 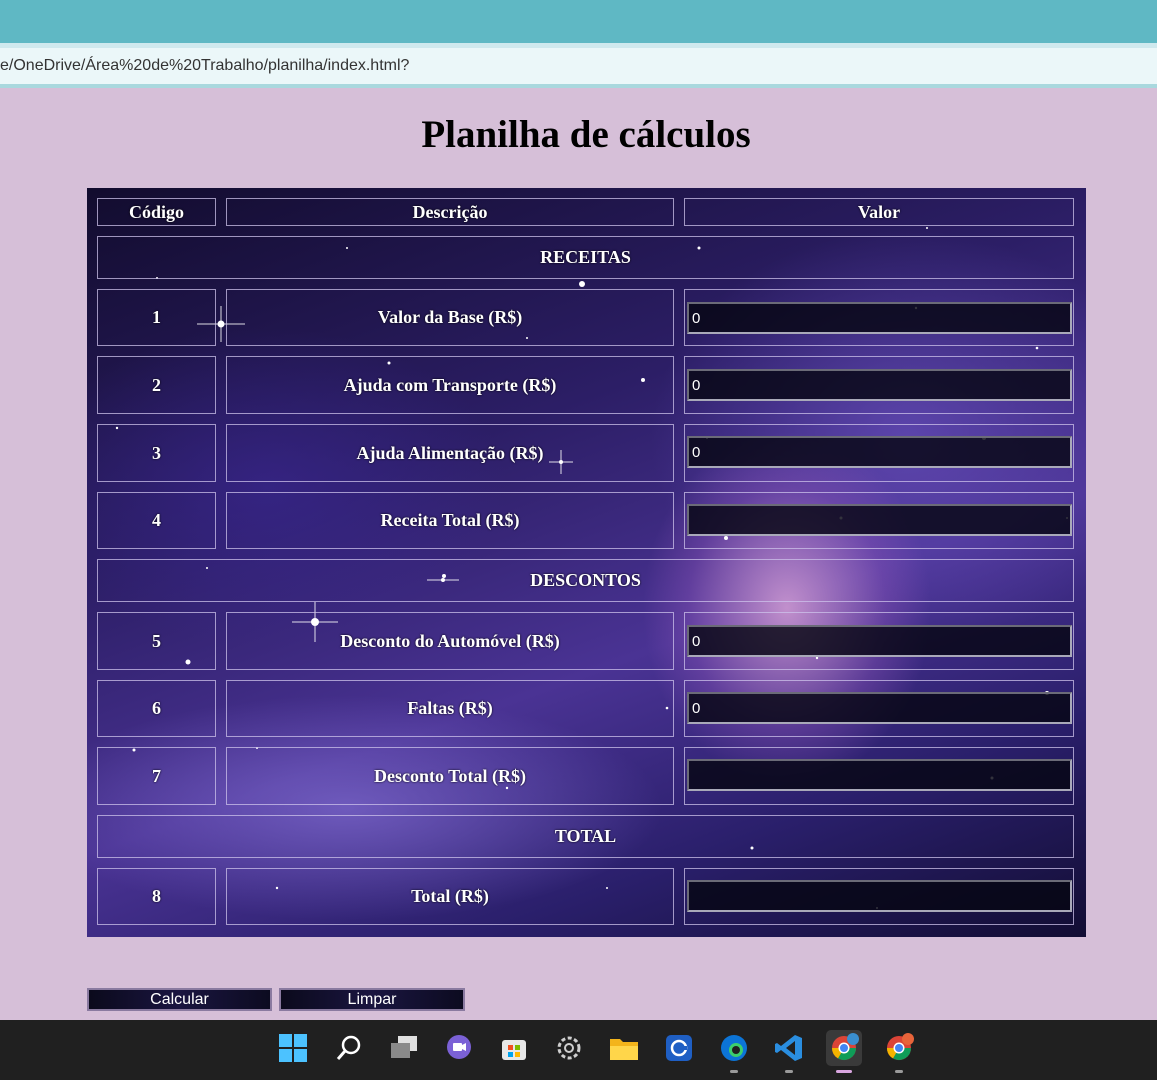 What do you see at coordinates (293, 1048) in the screenshot?
I see `windows-start-icon` at bounding box center [293, 1048].